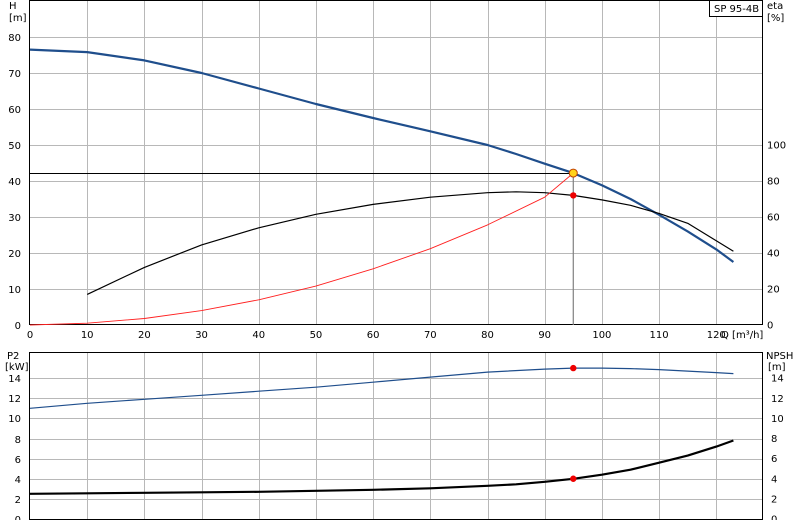 The image size is (800, 520). Describe the element at coordinates (258, 335) in the screenshot. I see `x-tick-label: 40` at that location.